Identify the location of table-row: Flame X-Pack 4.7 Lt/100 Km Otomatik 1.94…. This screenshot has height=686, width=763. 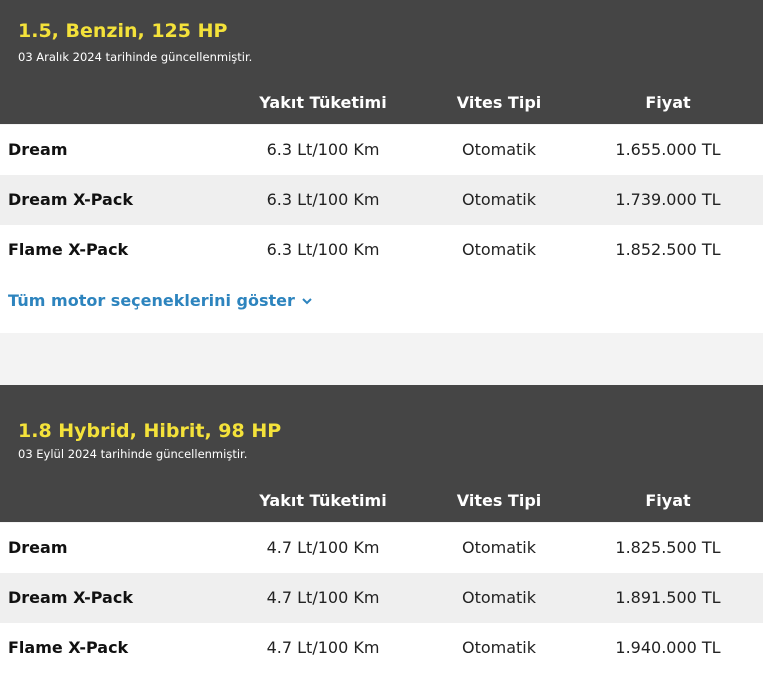
(381, 654).